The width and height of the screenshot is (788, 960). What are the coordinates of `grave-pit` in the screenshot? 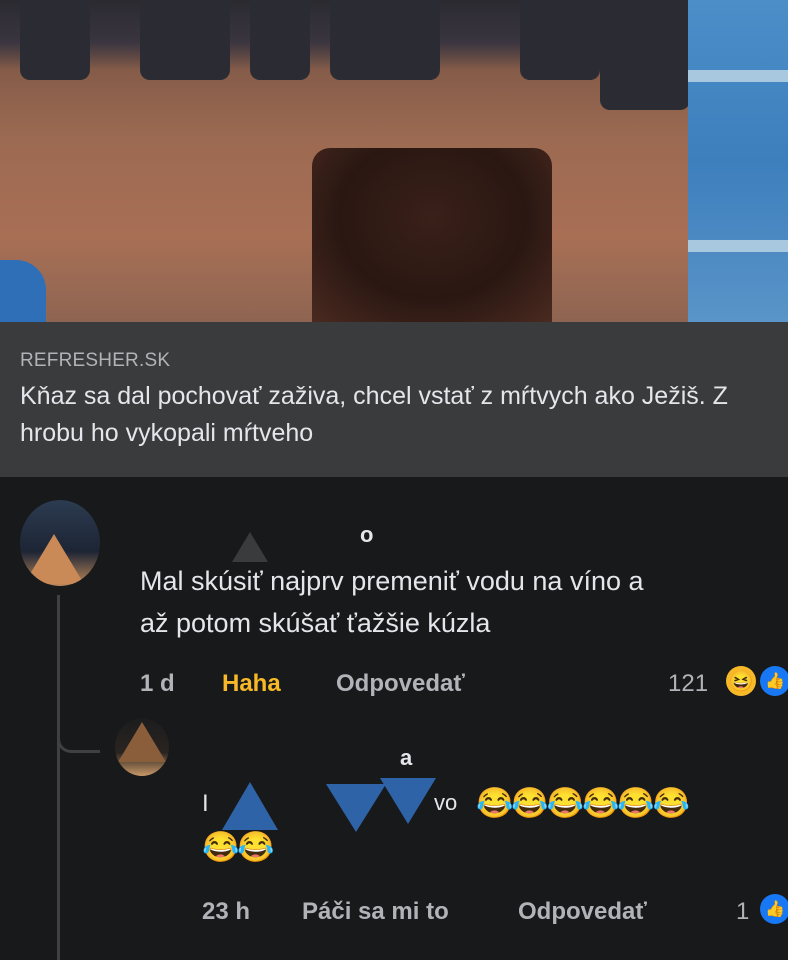 It's located at (432, 235).